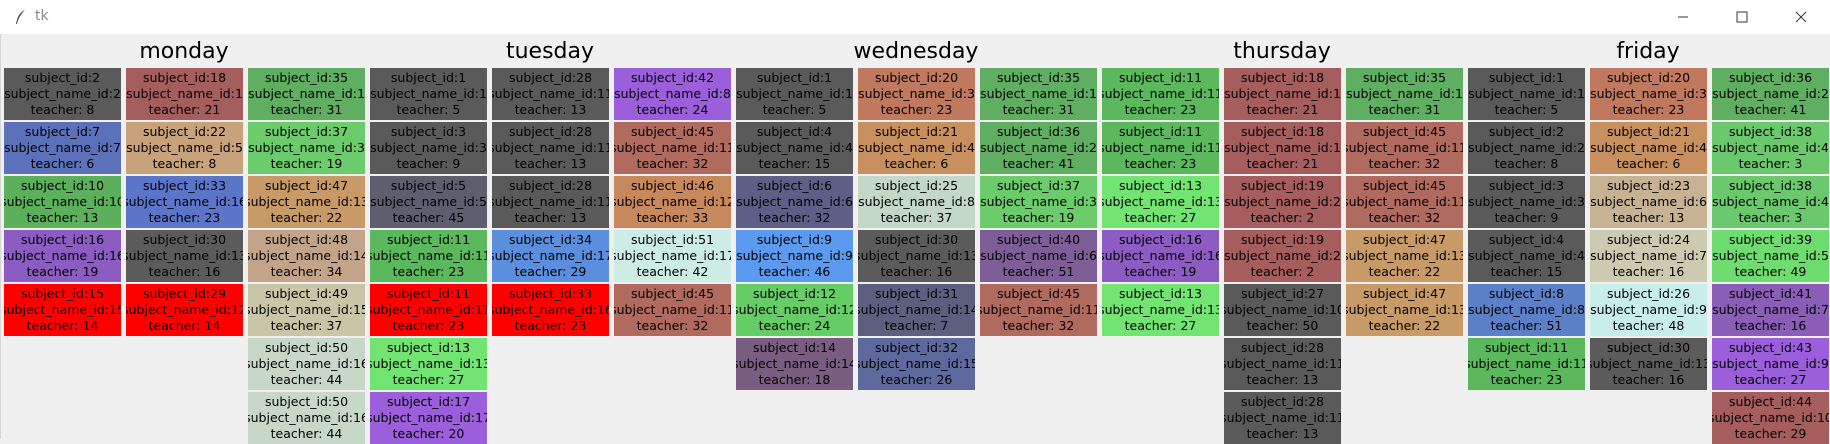  I want to click on cell-subject-id: subject_id:47, so click(1404, 293).